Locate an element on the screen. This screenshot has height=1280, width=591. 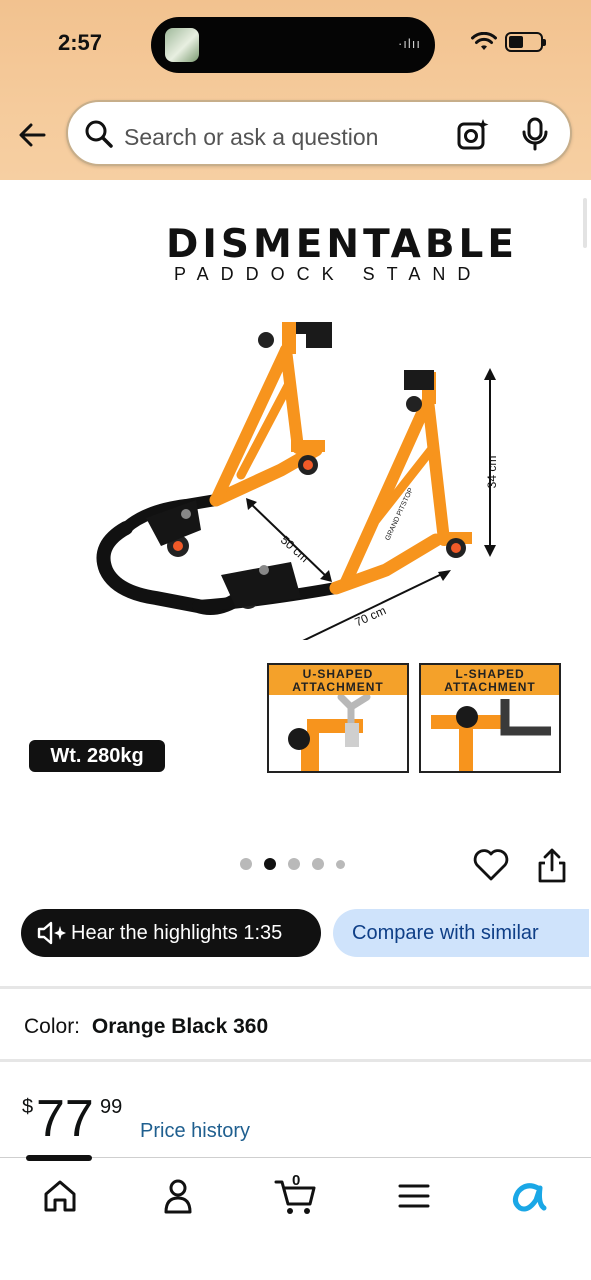
price-history-link: Price history is located at coordinates (195, 1131).